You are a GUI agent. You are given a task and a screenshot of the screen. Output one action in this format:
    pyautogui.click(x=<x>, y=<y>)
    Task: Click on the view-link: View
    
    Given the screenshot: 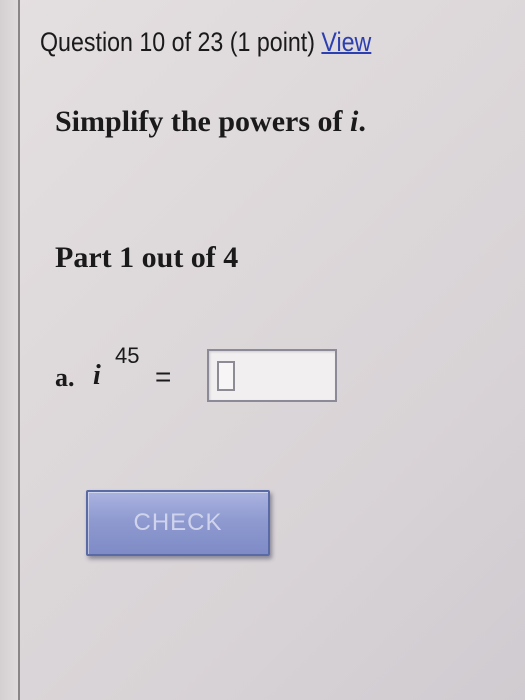 What is the action you would take?
    pyautogui.click(x=346, y=42)
    